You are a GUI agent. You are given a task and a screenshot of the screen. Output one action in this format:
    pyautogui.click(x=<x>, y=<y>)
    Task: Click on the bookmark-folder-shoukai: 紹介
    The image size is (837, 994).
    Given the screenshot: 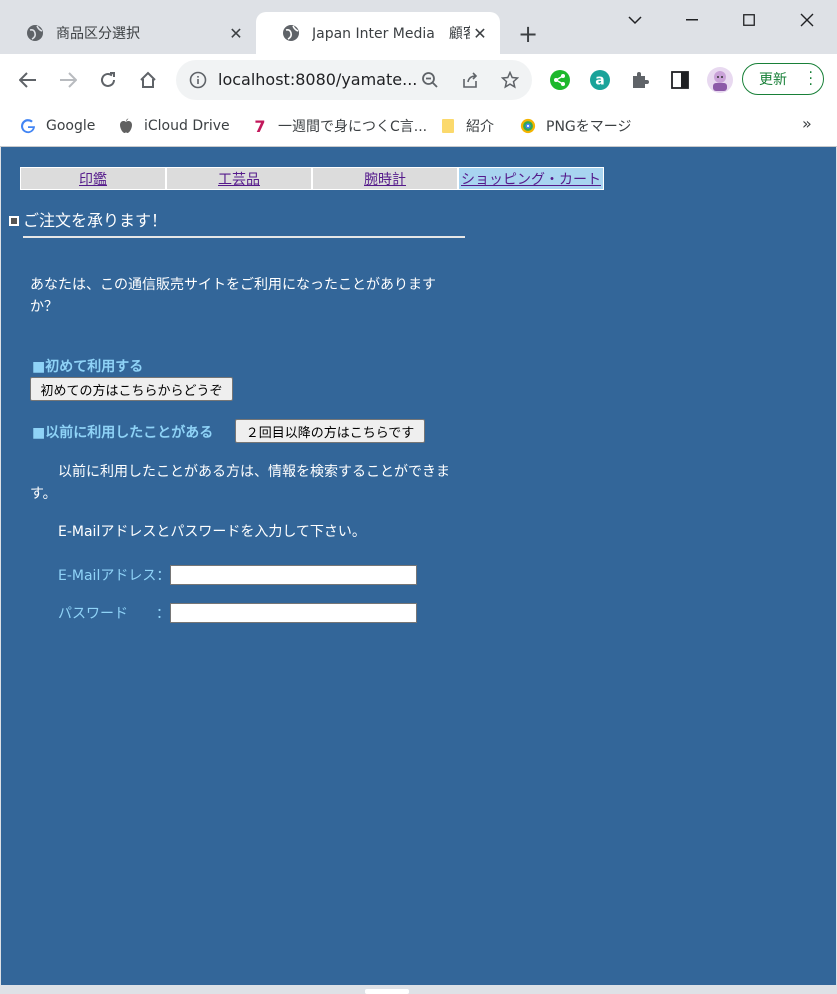 What is the action you would take?
    pyautogui.click(x=467, y=126)
    